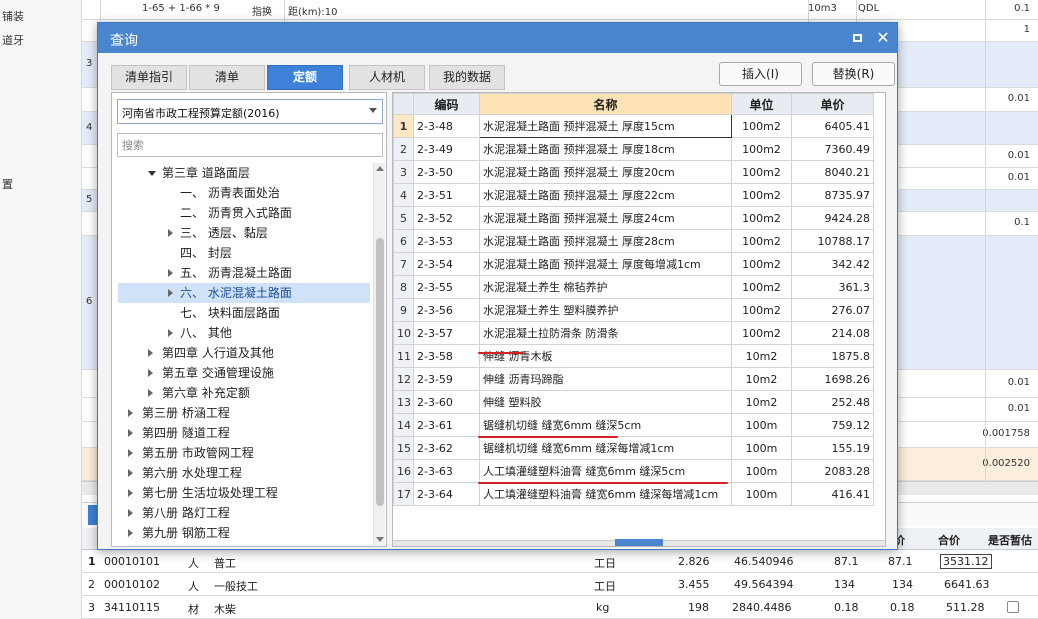  Describe the element at coordinates (633, 448) in the screenshot. I see `table-row: 15 2-3-62 锯缝机切缝 缝宽6mm 缝深每增减1cm 100m 155.19` at that location.